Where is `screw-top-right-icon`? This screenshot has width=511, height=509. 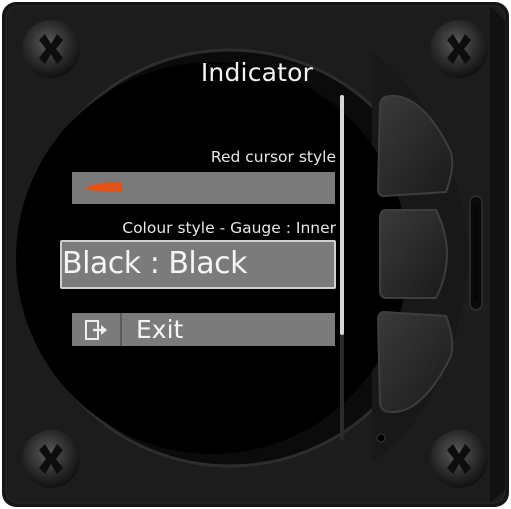
screw-top-right-icon is located at coordinates (459, 49).